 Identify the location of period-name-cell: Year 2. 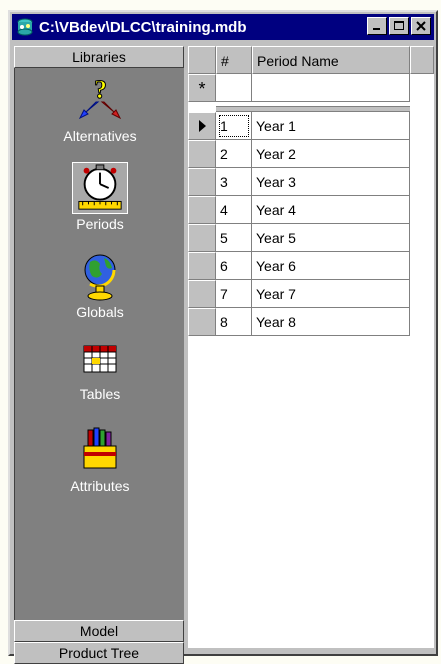
(331, 154).